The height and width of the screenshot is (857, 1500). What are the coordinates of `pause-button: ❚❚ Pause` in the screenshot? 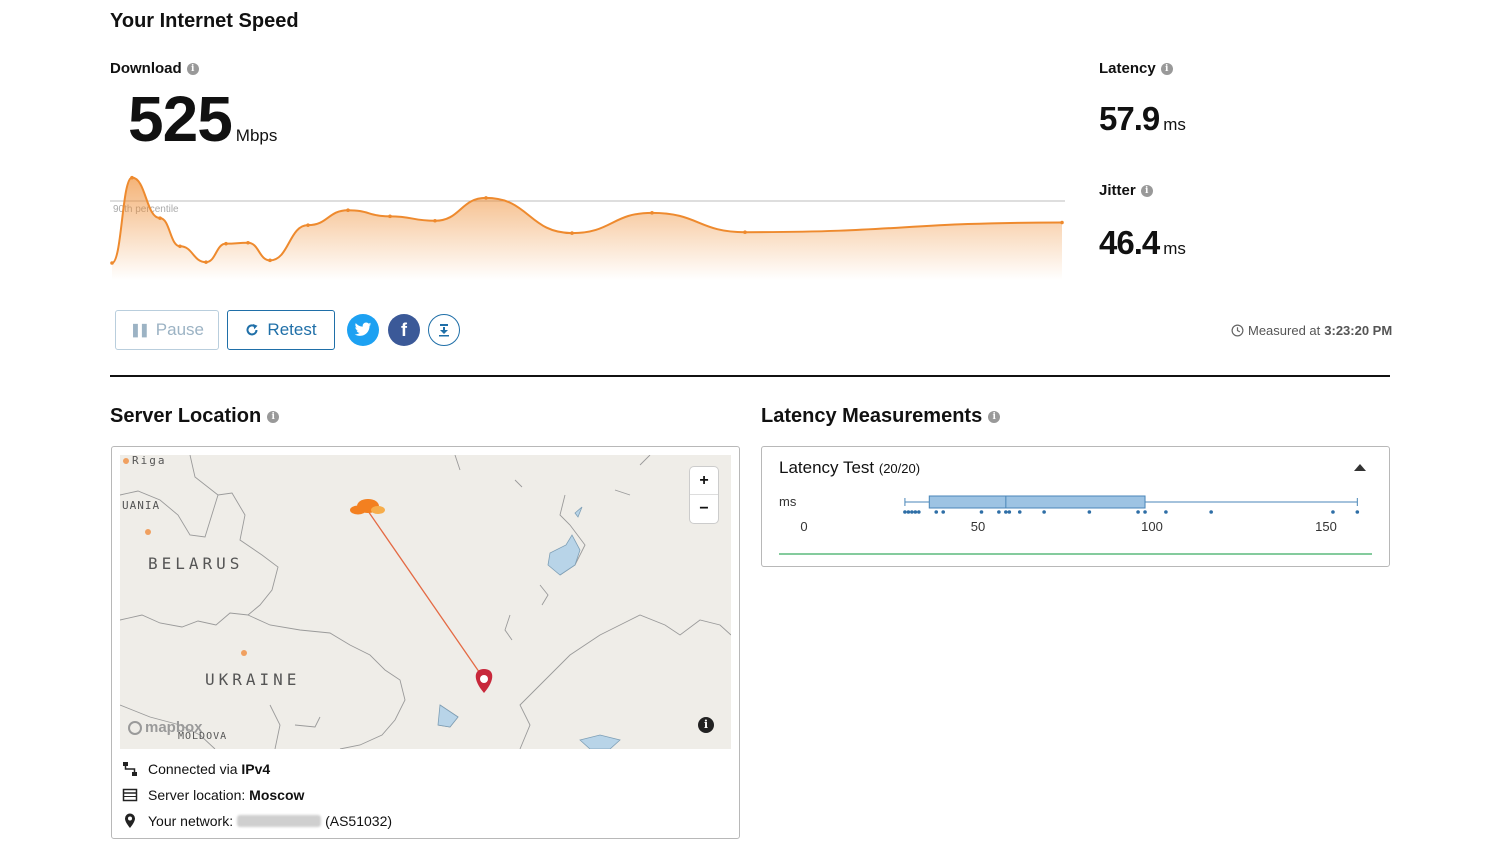 It's located at (167, 330).